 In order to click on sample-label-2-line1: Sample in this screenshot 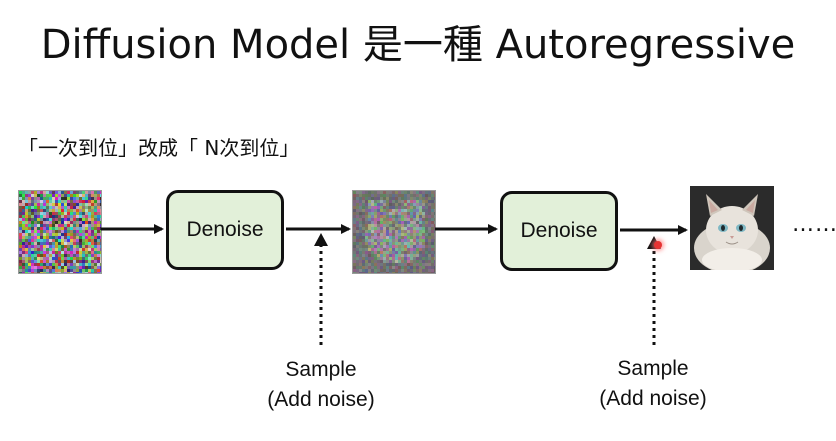, I will do `click(653, 368)`.